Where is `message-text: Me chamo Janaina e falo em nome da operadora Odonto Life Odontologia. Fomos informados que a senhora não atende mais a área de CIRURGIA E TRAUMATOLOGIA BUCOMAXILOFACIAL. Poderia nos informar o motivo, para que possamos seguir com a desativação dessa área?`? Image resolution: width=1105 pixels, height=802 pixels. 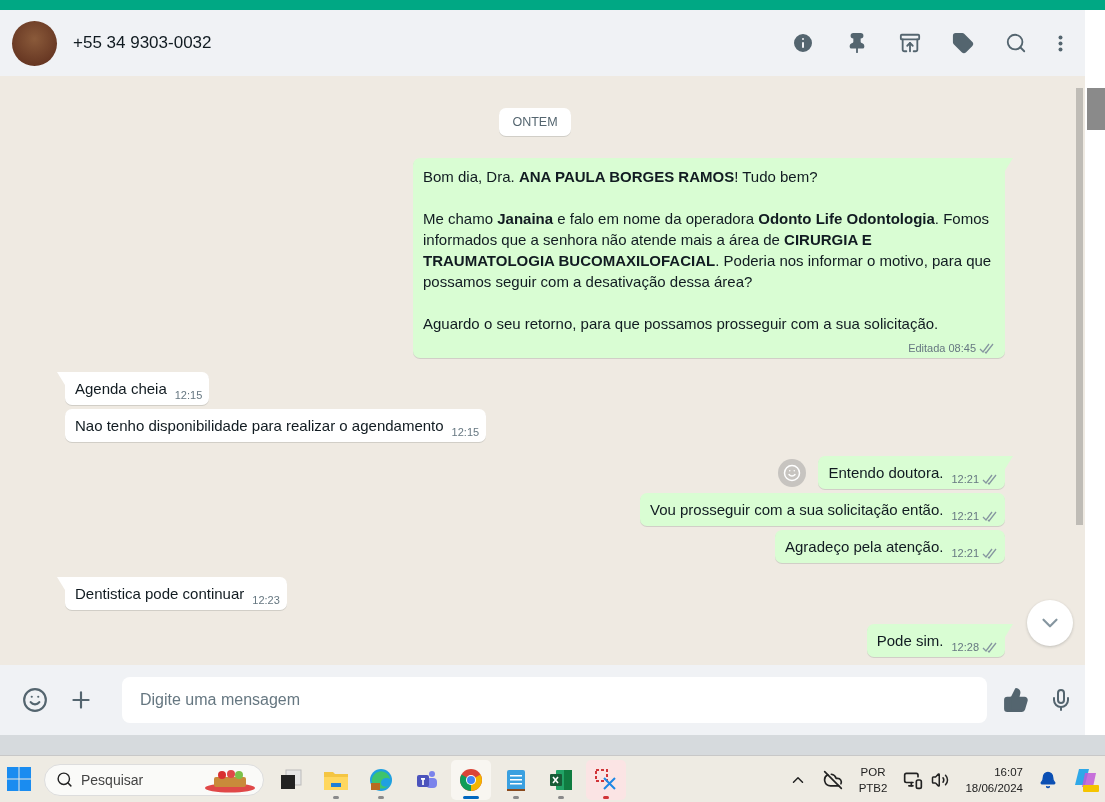
message-text: Me chamo Janaina e falo em nome da operadora Odonto Life Odontologia. Fomos informados que a senhora não atende mais a área de CIRURGIA E TRAUMATOLOGIA BUCOMAXILOFACIAL. Poderia nos informar o motivo, para que possamos seguir com a desativação dessa área? is located at coordinates (708, 250).